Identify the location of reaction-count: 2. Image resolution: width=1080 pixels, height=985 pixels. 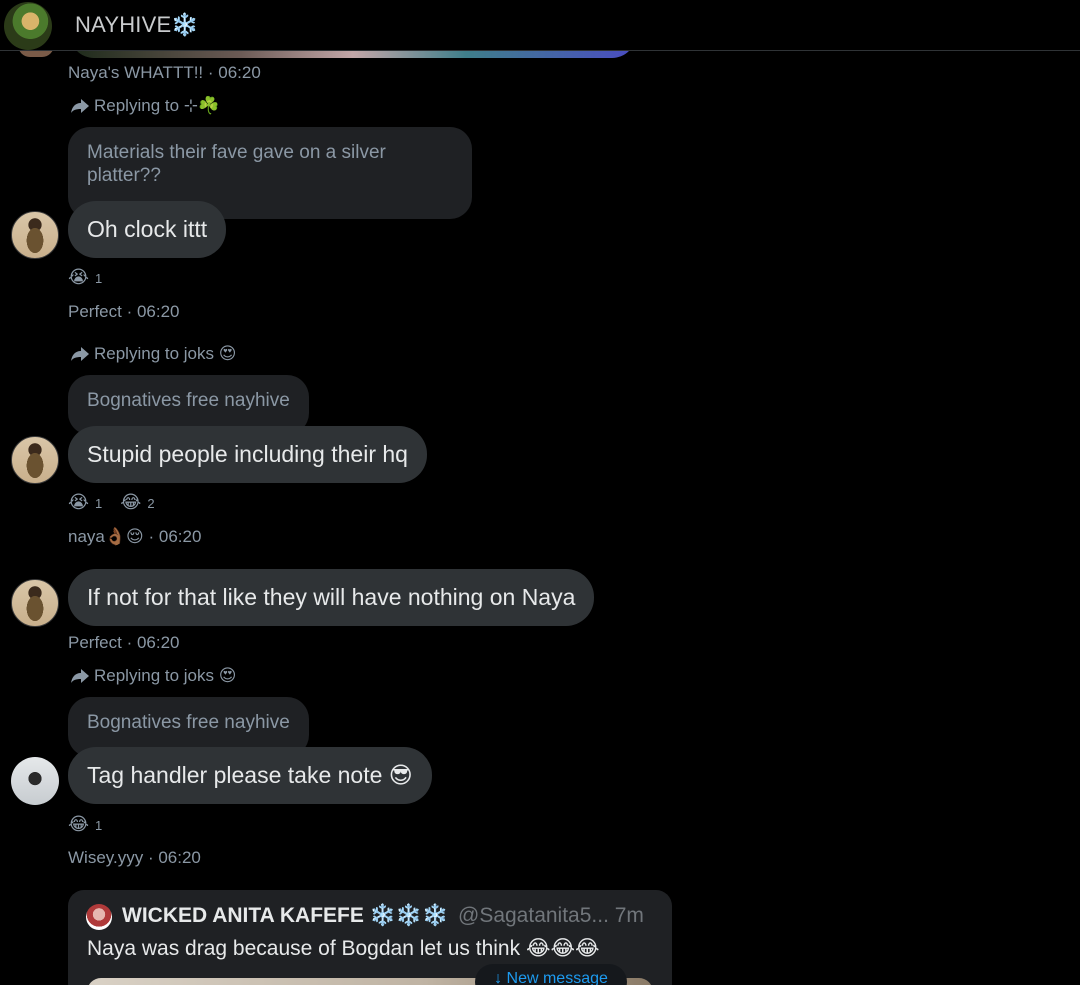
(151, 503).